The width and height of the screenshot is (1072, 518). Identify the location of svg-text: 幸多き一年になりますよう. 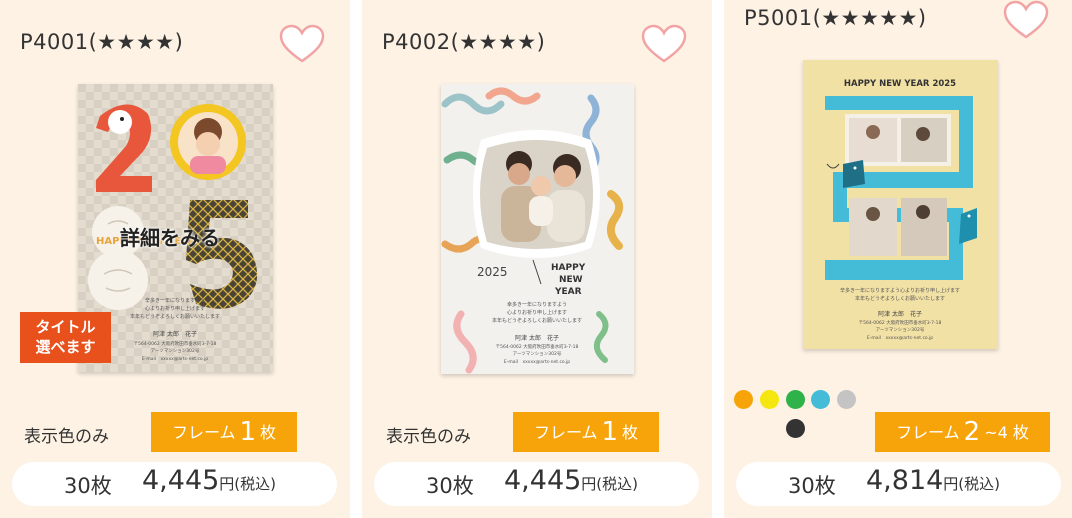
(537, 304).